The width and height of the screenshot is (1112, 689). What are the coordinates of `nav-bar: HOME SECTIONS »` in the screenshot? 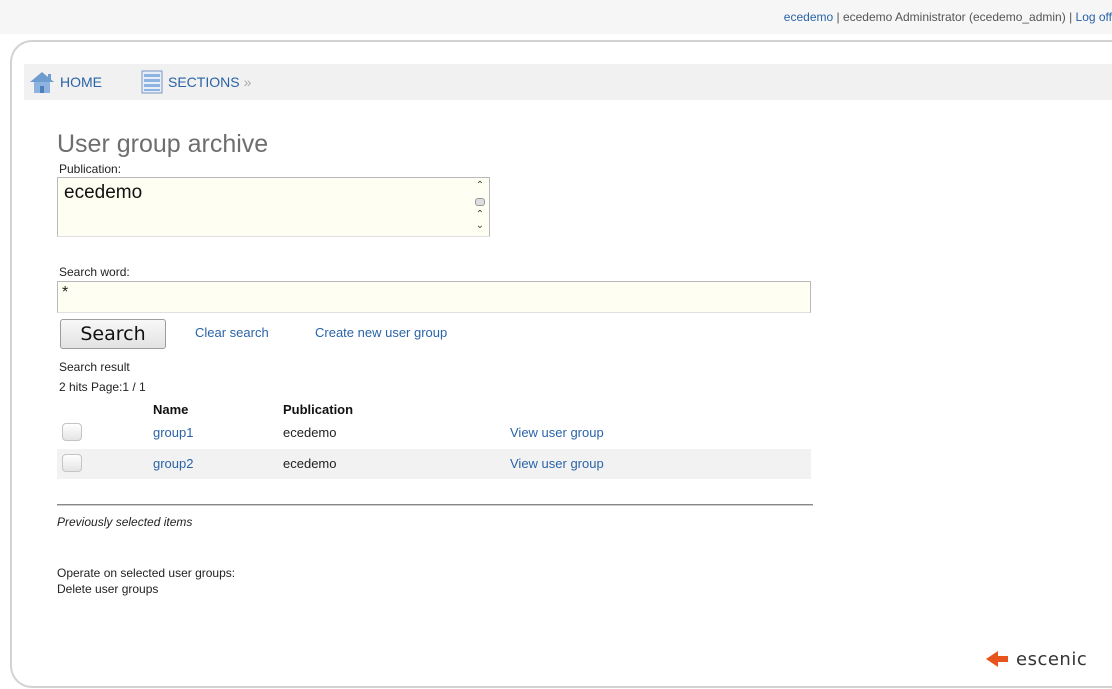 It's located at (568, 82).